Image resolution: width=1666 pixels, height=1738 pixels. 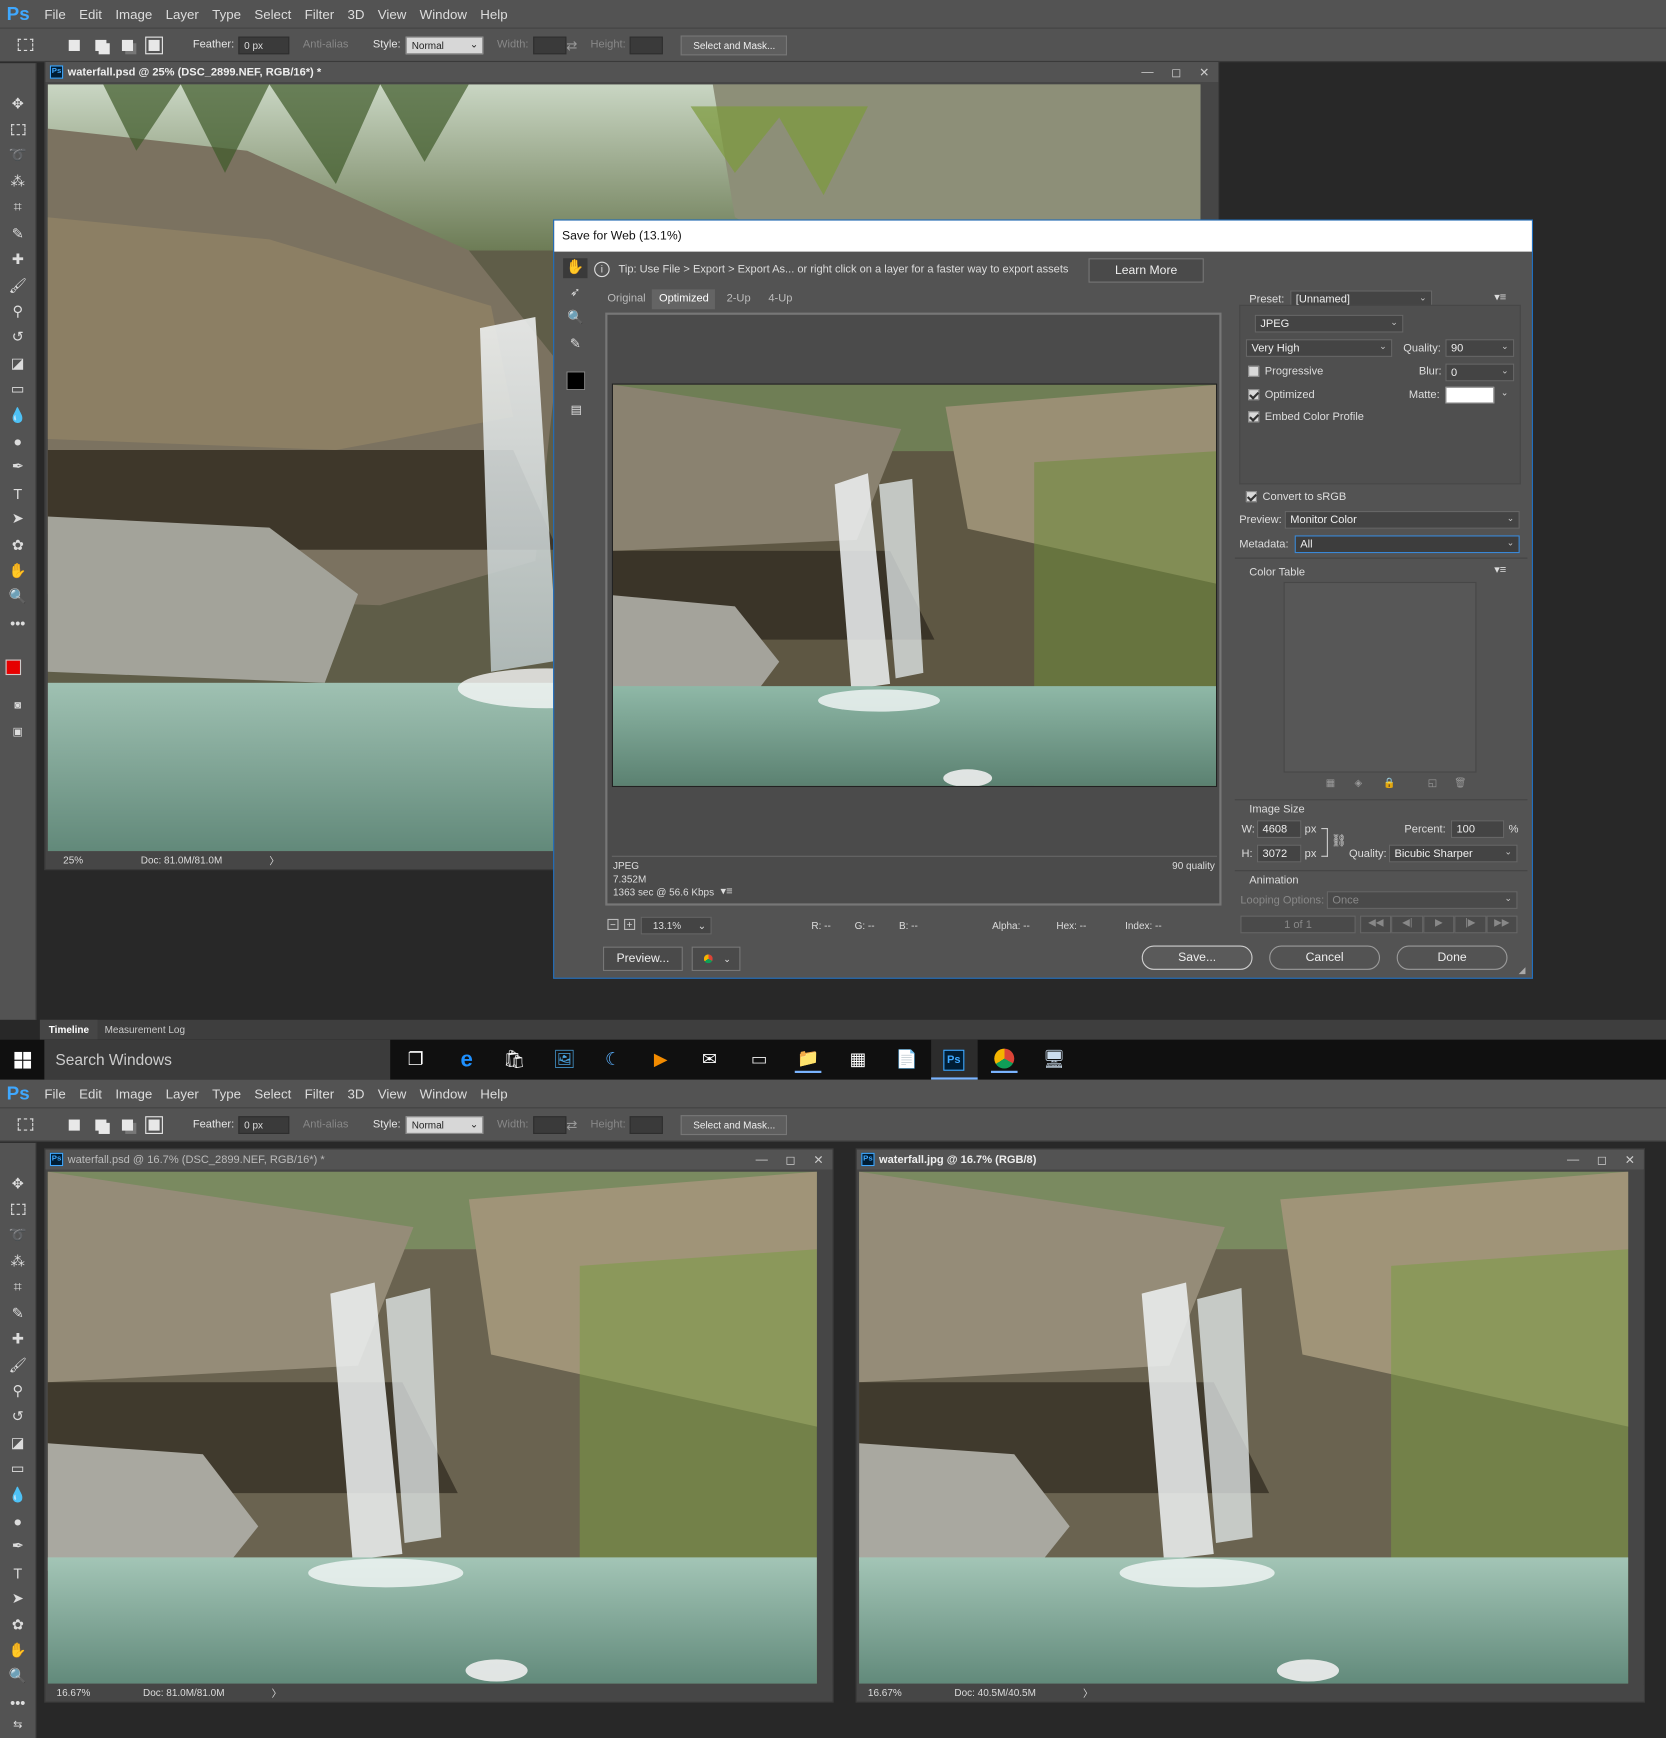 I want to click on menu-image: Image, so click(x=133, y=1094).